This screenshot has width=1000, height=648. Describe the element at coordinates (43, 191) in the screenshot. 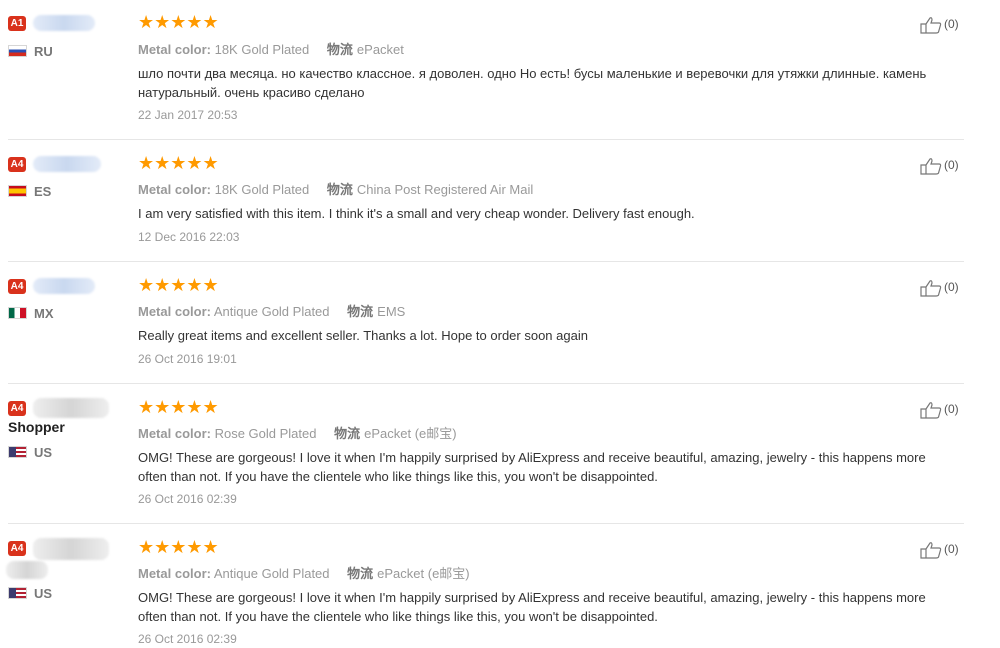

I see `buyer-country: ES` at that location.